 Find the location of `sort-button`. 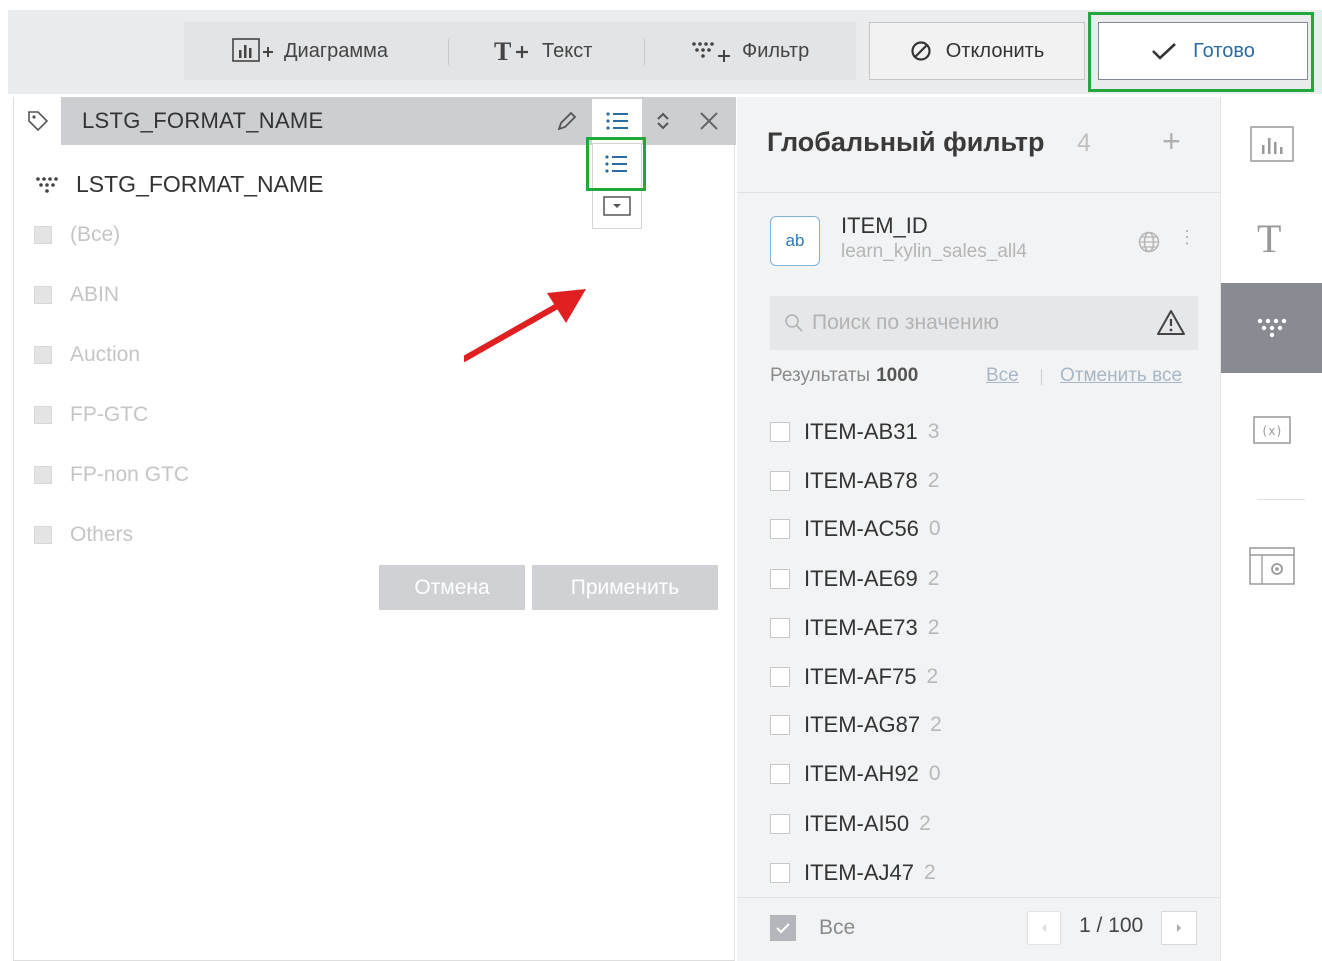

sort-button is located at coordinates (663, 121).